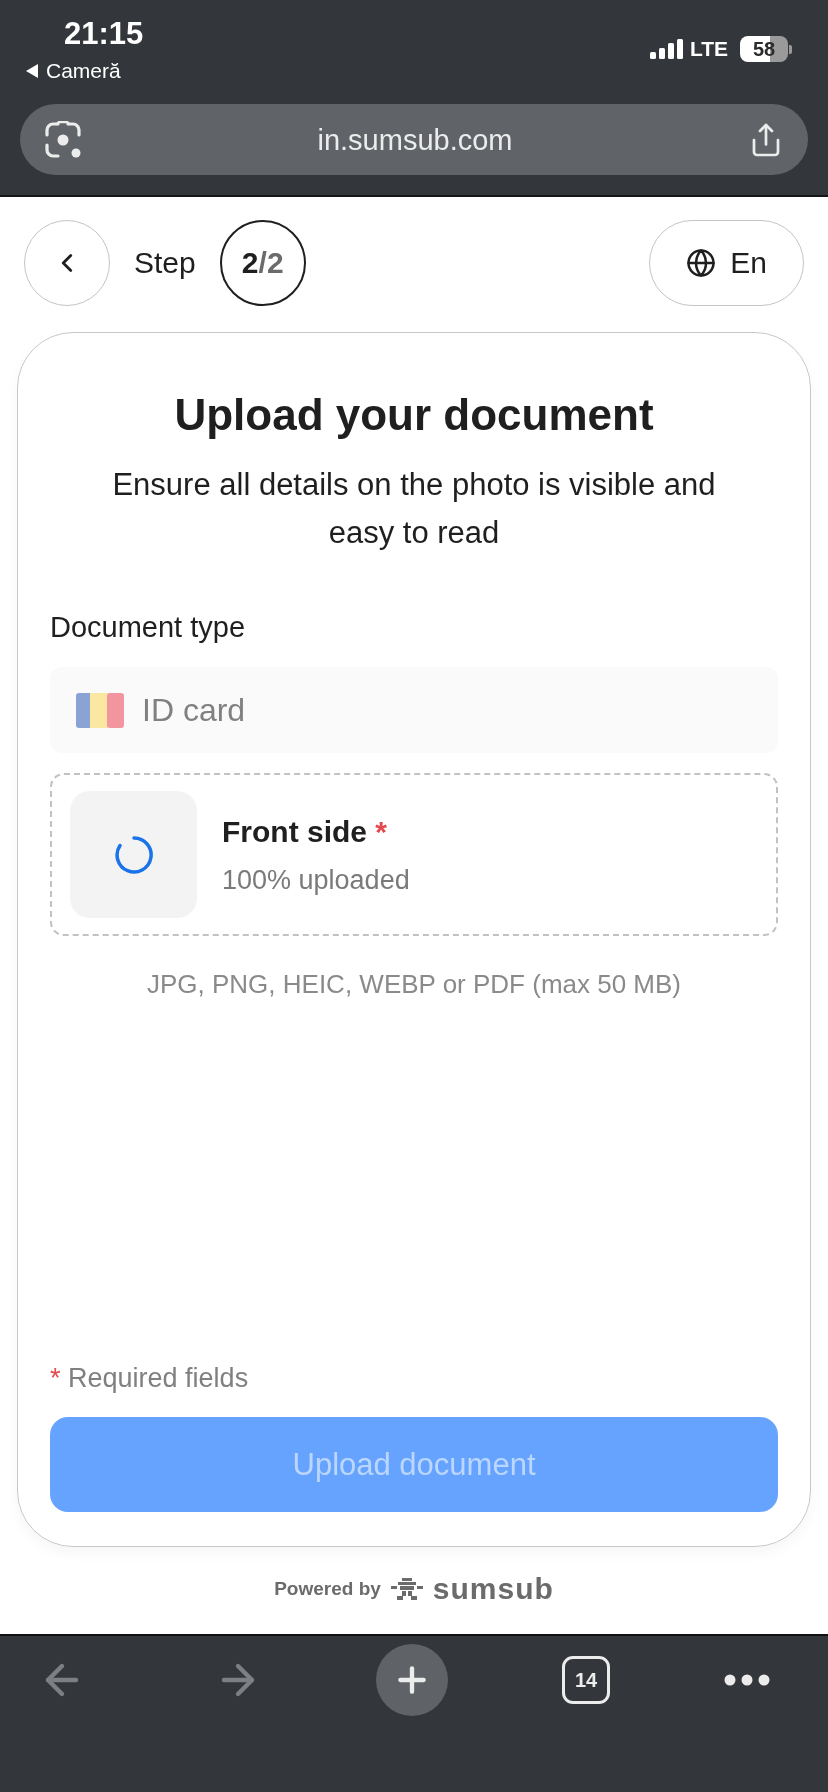  I want to click on left-triangle-icon, so click(32, 71).